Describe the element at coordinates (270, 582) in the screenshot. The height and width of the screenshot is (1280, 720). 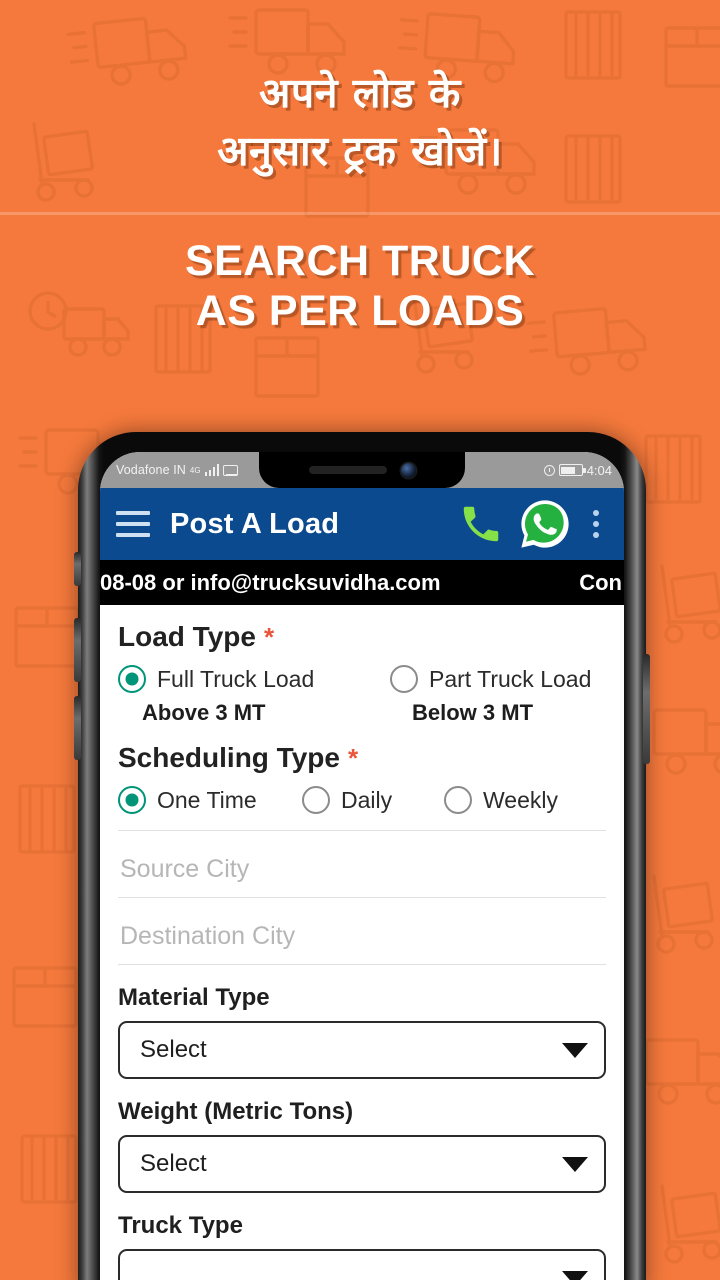
I see `ticker-text: 08-08 or info@trucksuvidha.com` at that location.